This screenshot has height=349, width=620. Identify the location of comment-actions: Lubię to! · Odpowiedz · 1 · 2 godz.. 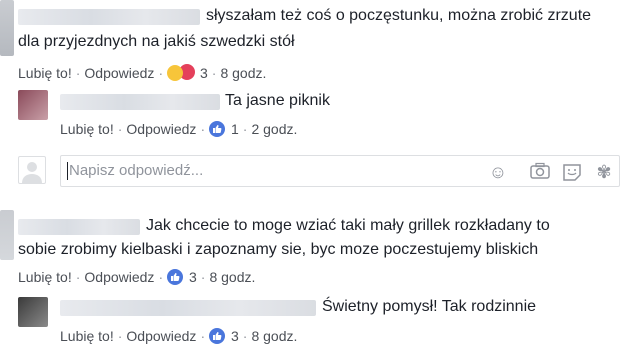
(179, 129).